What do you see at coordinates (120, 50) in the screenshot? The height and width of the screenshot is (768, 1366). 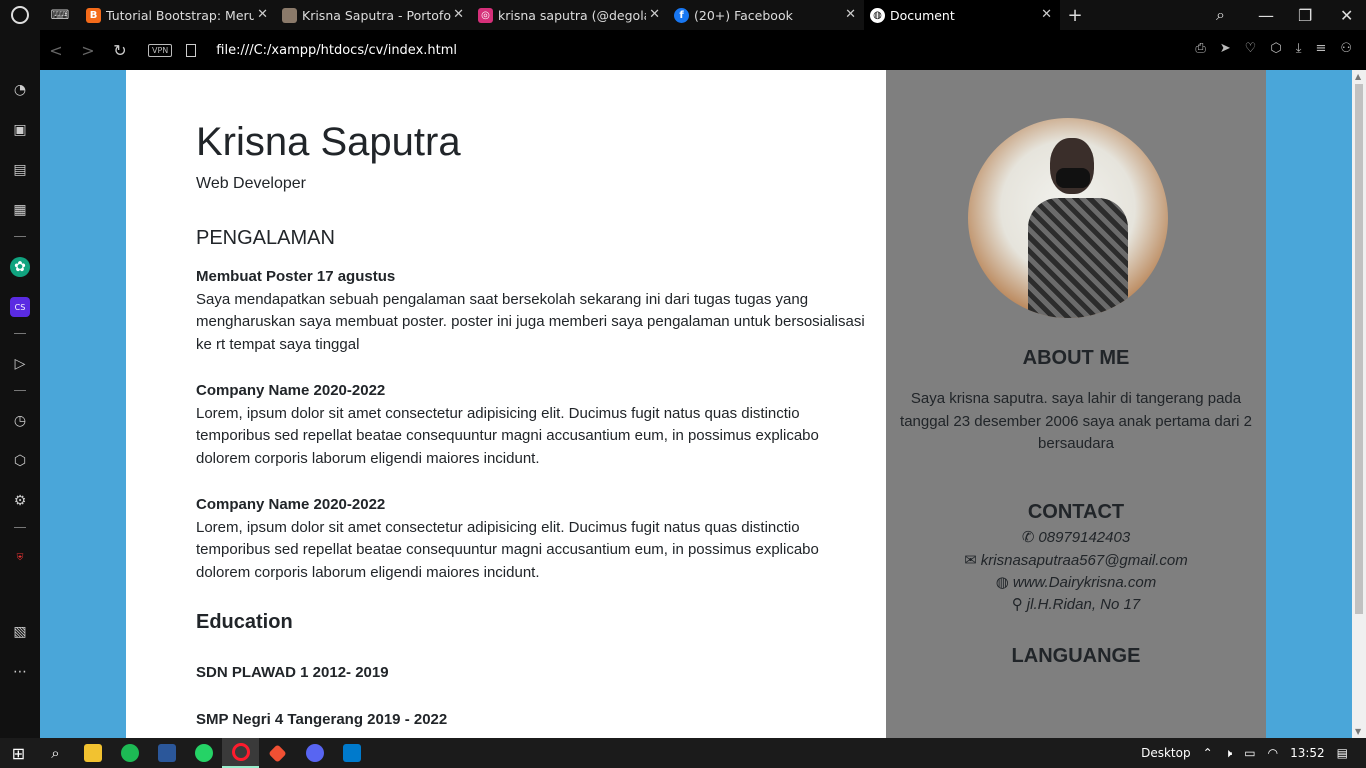 I see `reload-button: ↻` at bounding box center [120, 50].